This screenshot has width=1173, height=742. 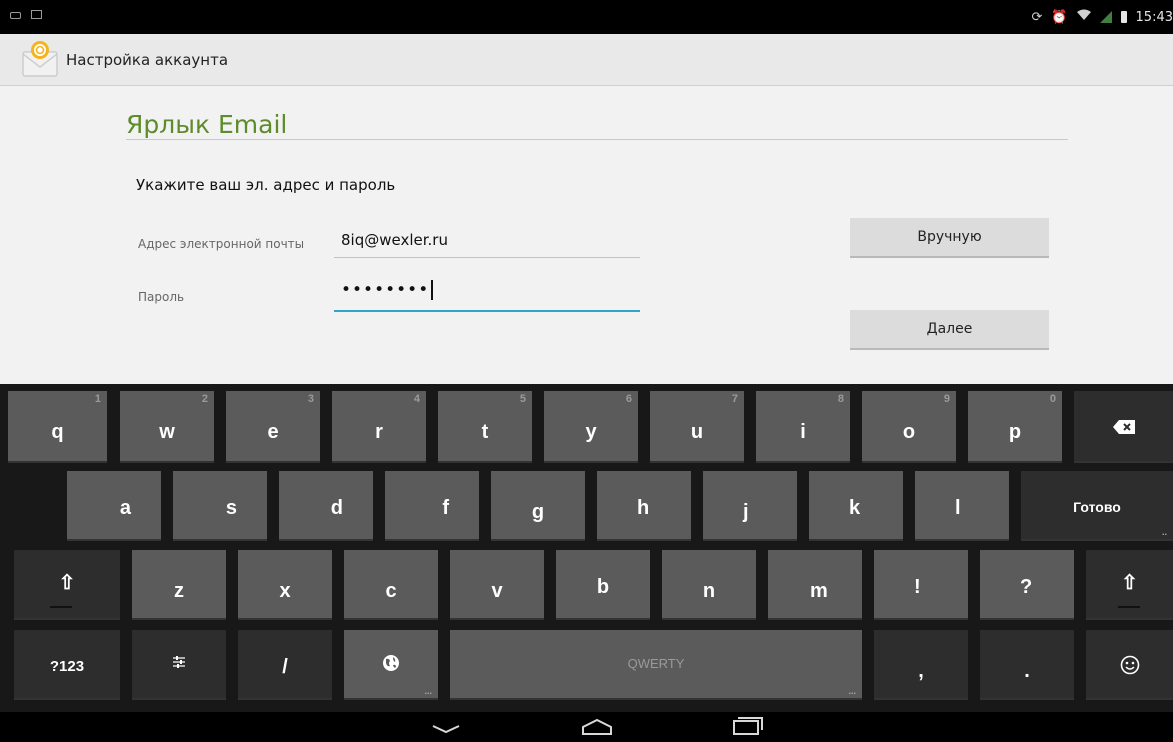 I want to click on key-label: i, so click(x=803, y=432).